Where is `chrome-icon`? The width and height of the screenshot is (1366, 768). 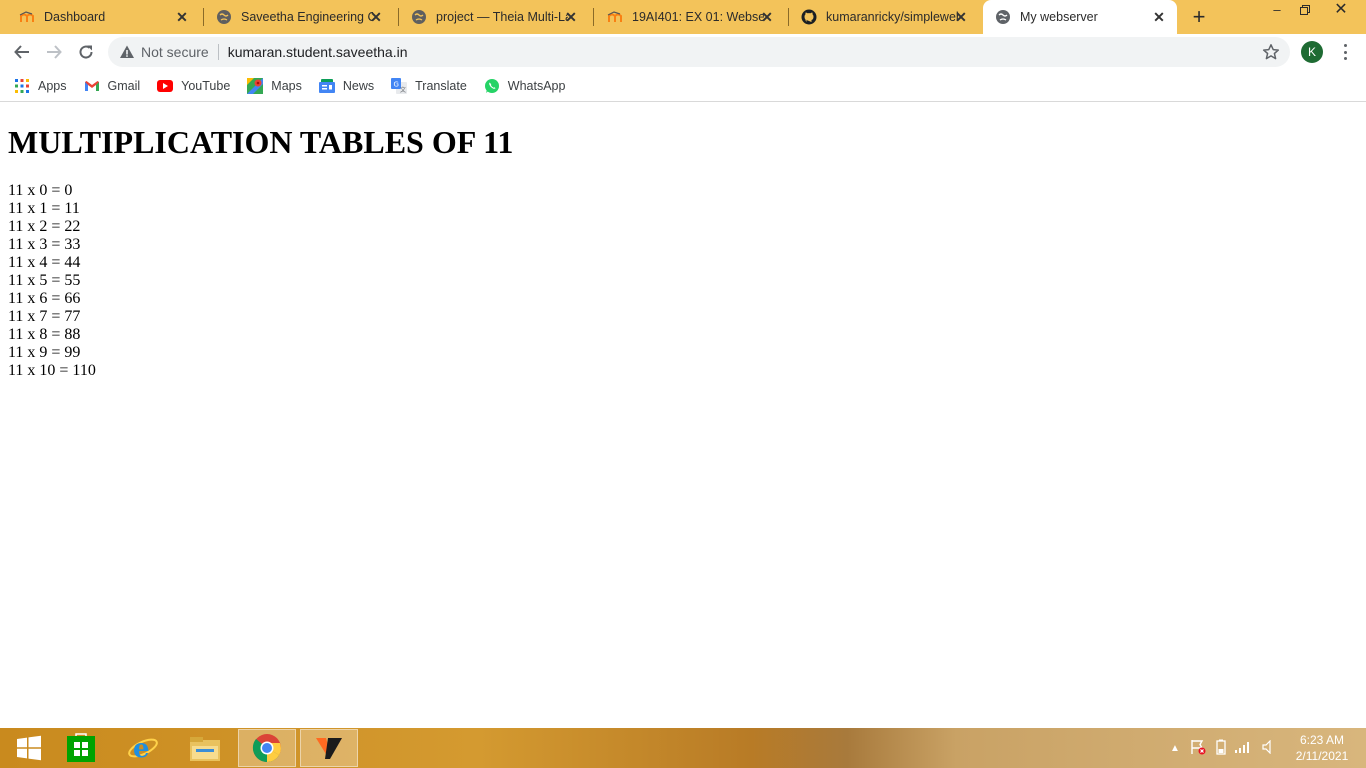
chrome-icon is located at coordinates (266, 748).